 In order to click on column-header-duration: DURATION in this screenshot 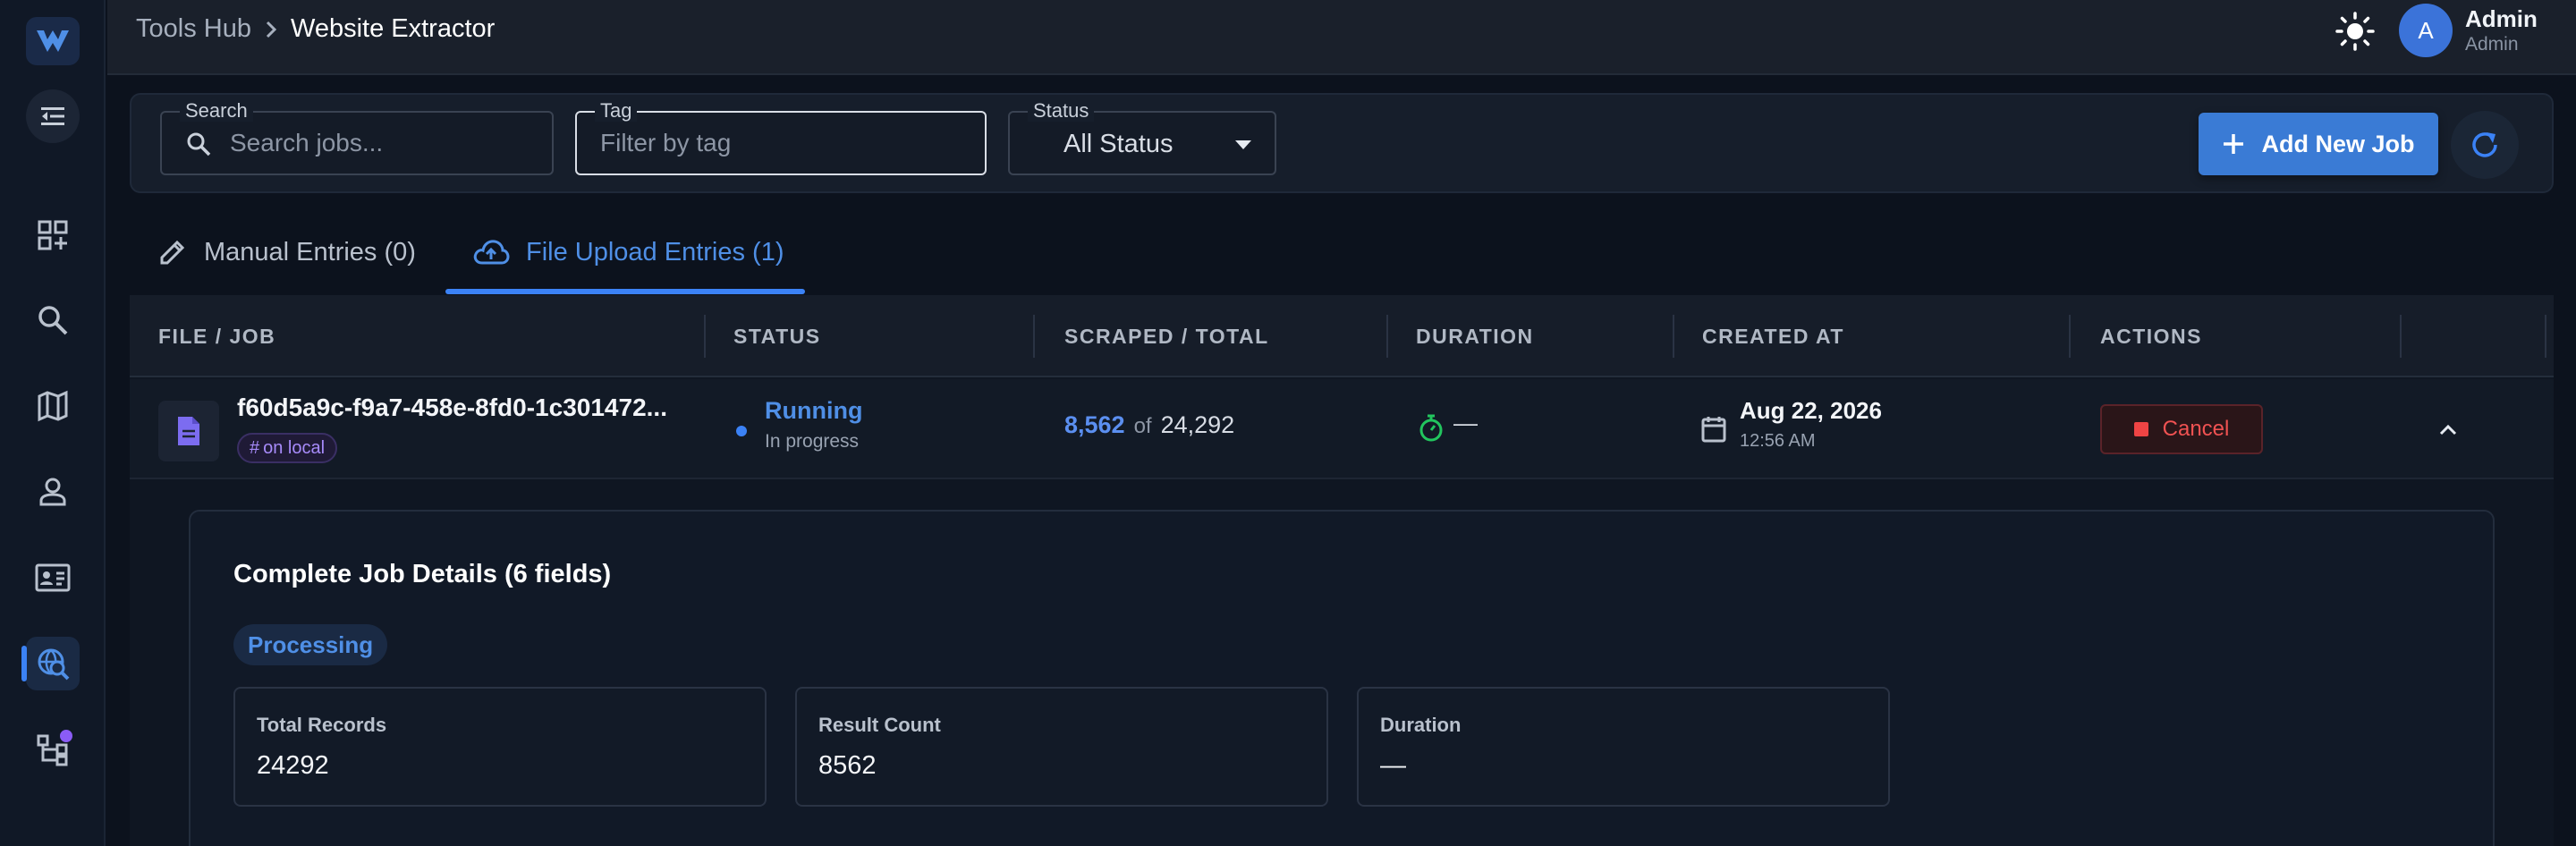, I will do `click(1475, 336)`.